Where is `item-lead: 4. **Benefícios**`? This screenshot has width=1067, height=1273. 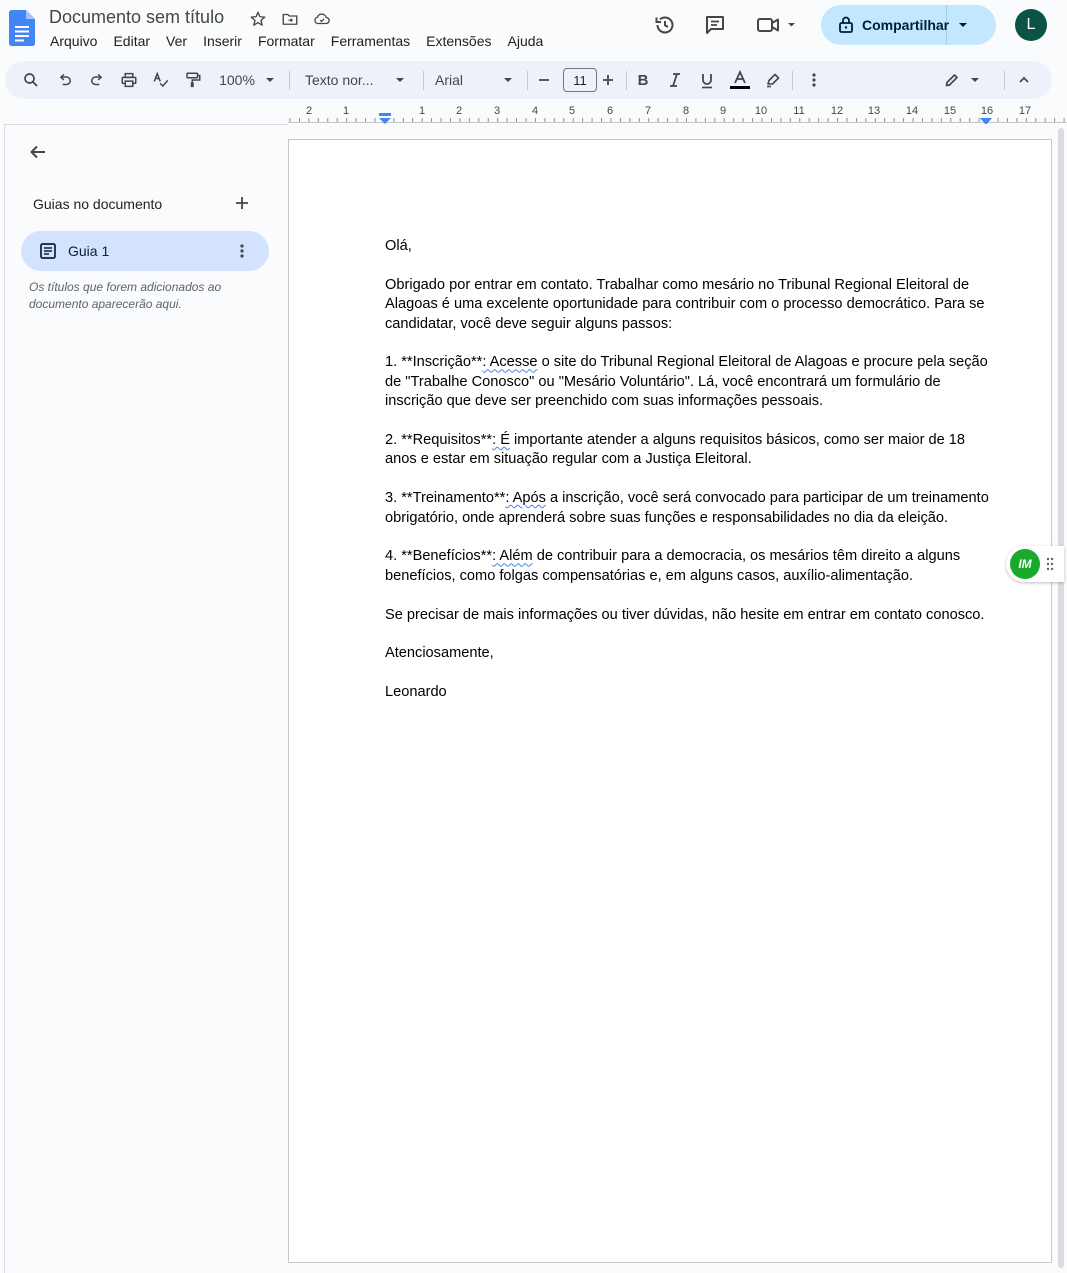 item-lead: 4. **Benefícios** is located at coordinates (439, 556).